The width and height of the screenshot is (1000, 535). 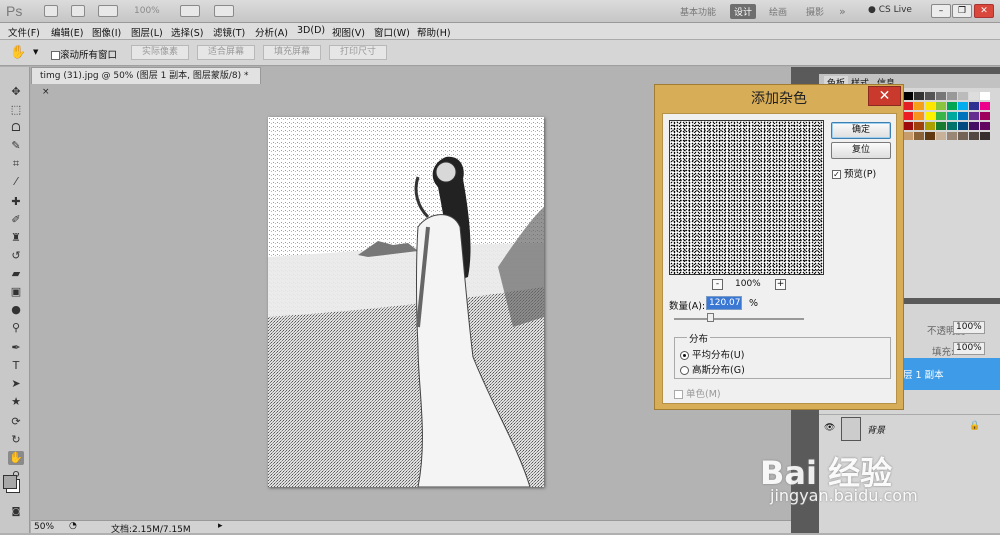 I want to click on quick-mask-icon: ◙, so click(x=16, y=512).